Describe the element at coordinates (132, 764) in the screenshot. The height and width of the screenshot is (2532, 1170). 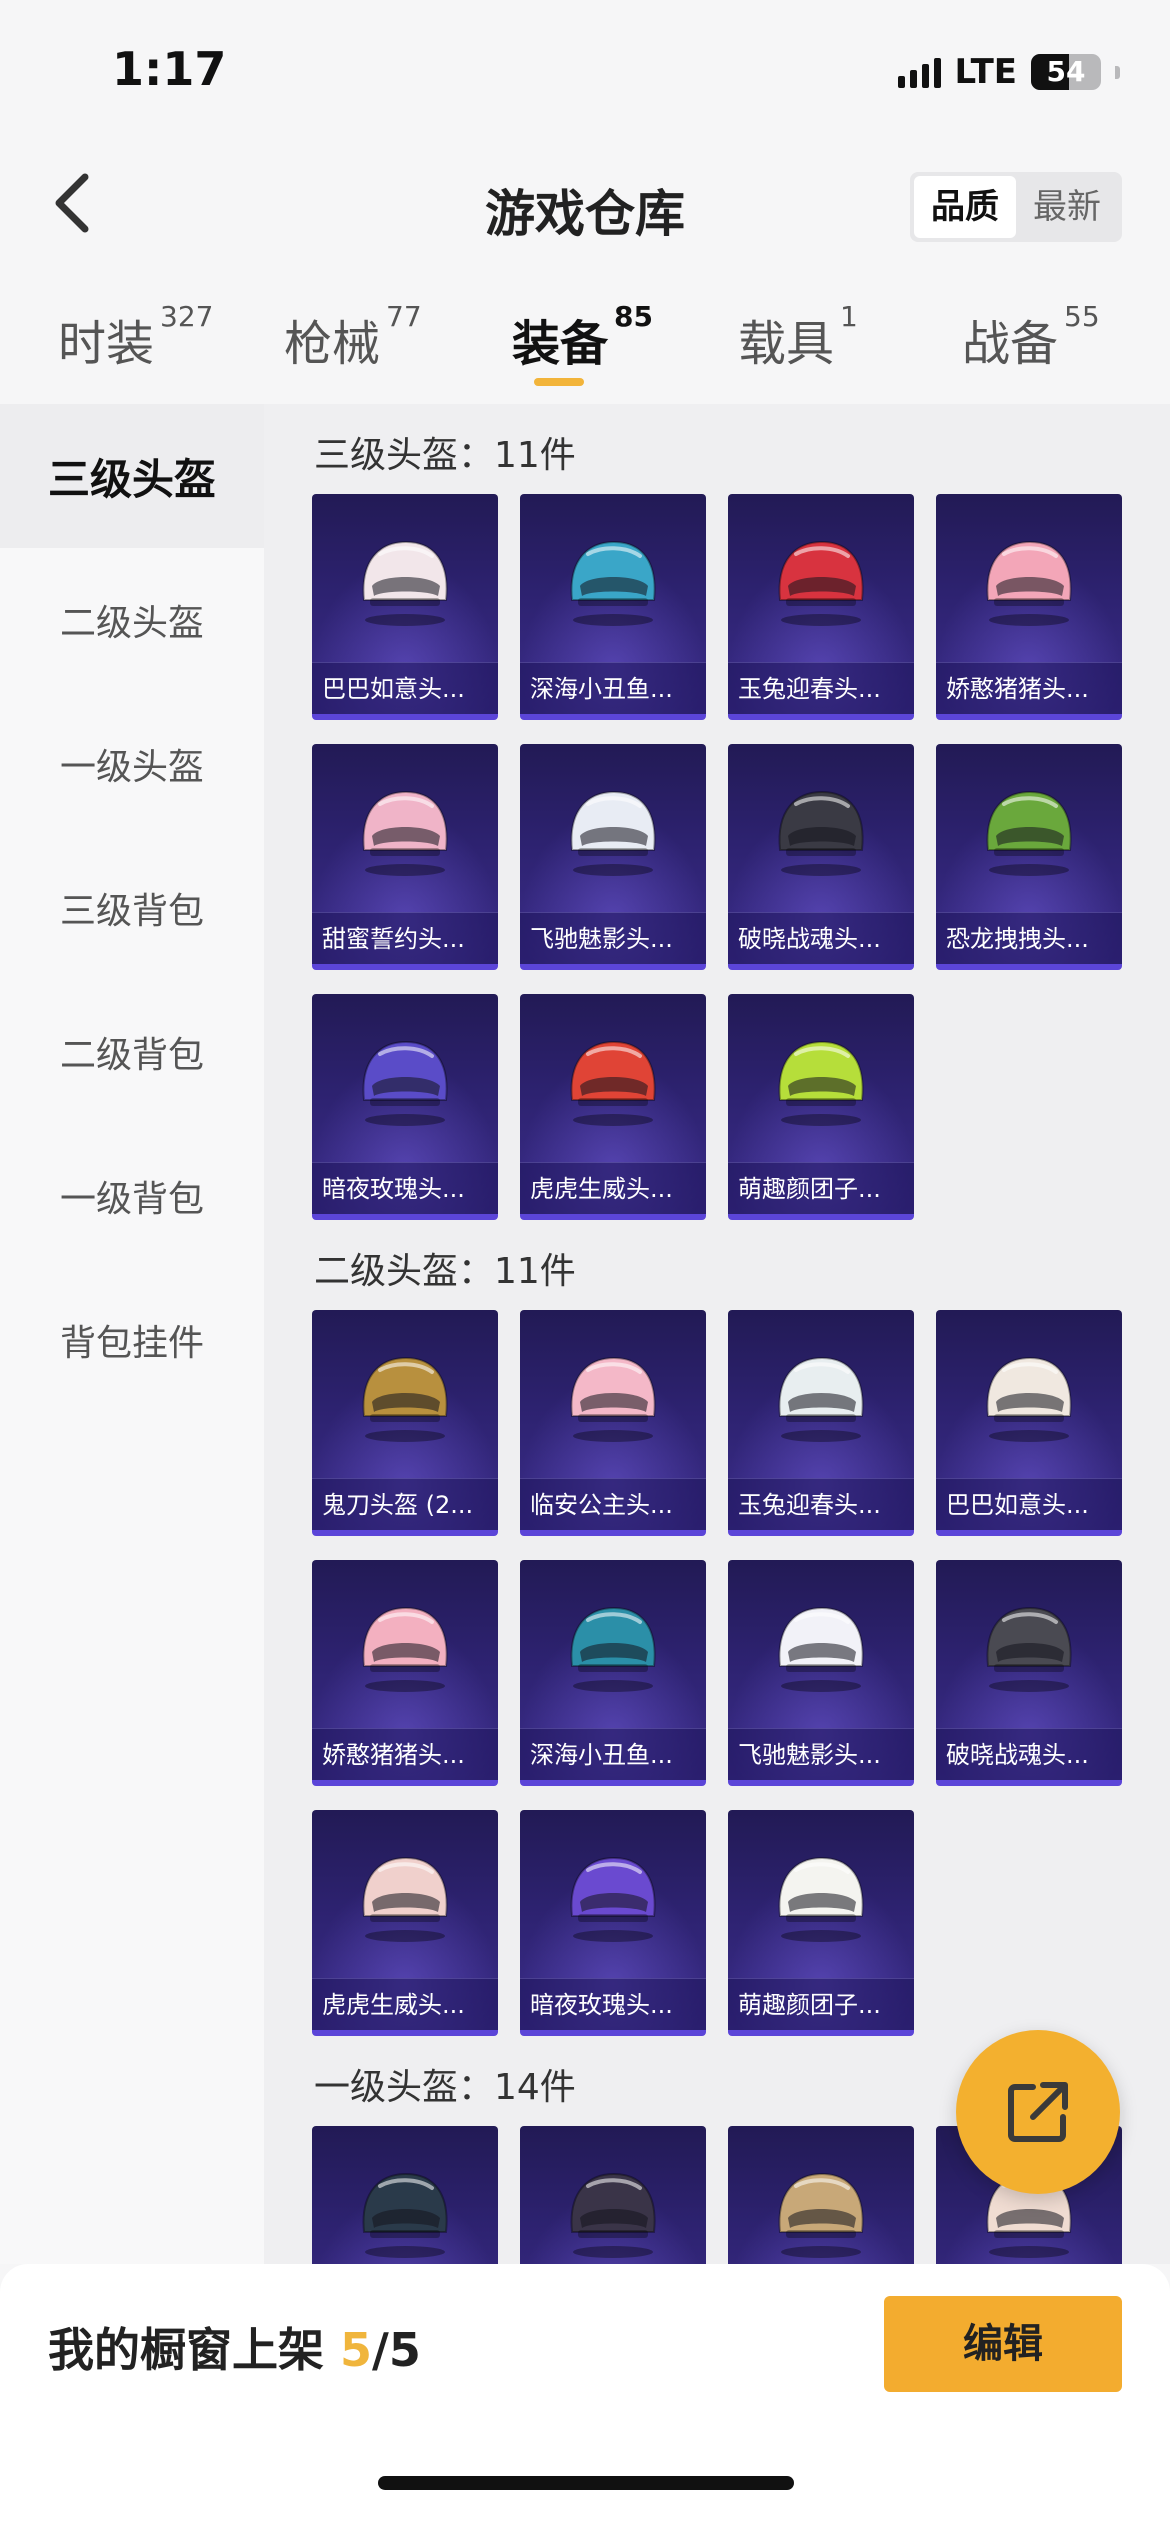
I see `sidebar-item-level1-helmet: 一级头盔` at that location.